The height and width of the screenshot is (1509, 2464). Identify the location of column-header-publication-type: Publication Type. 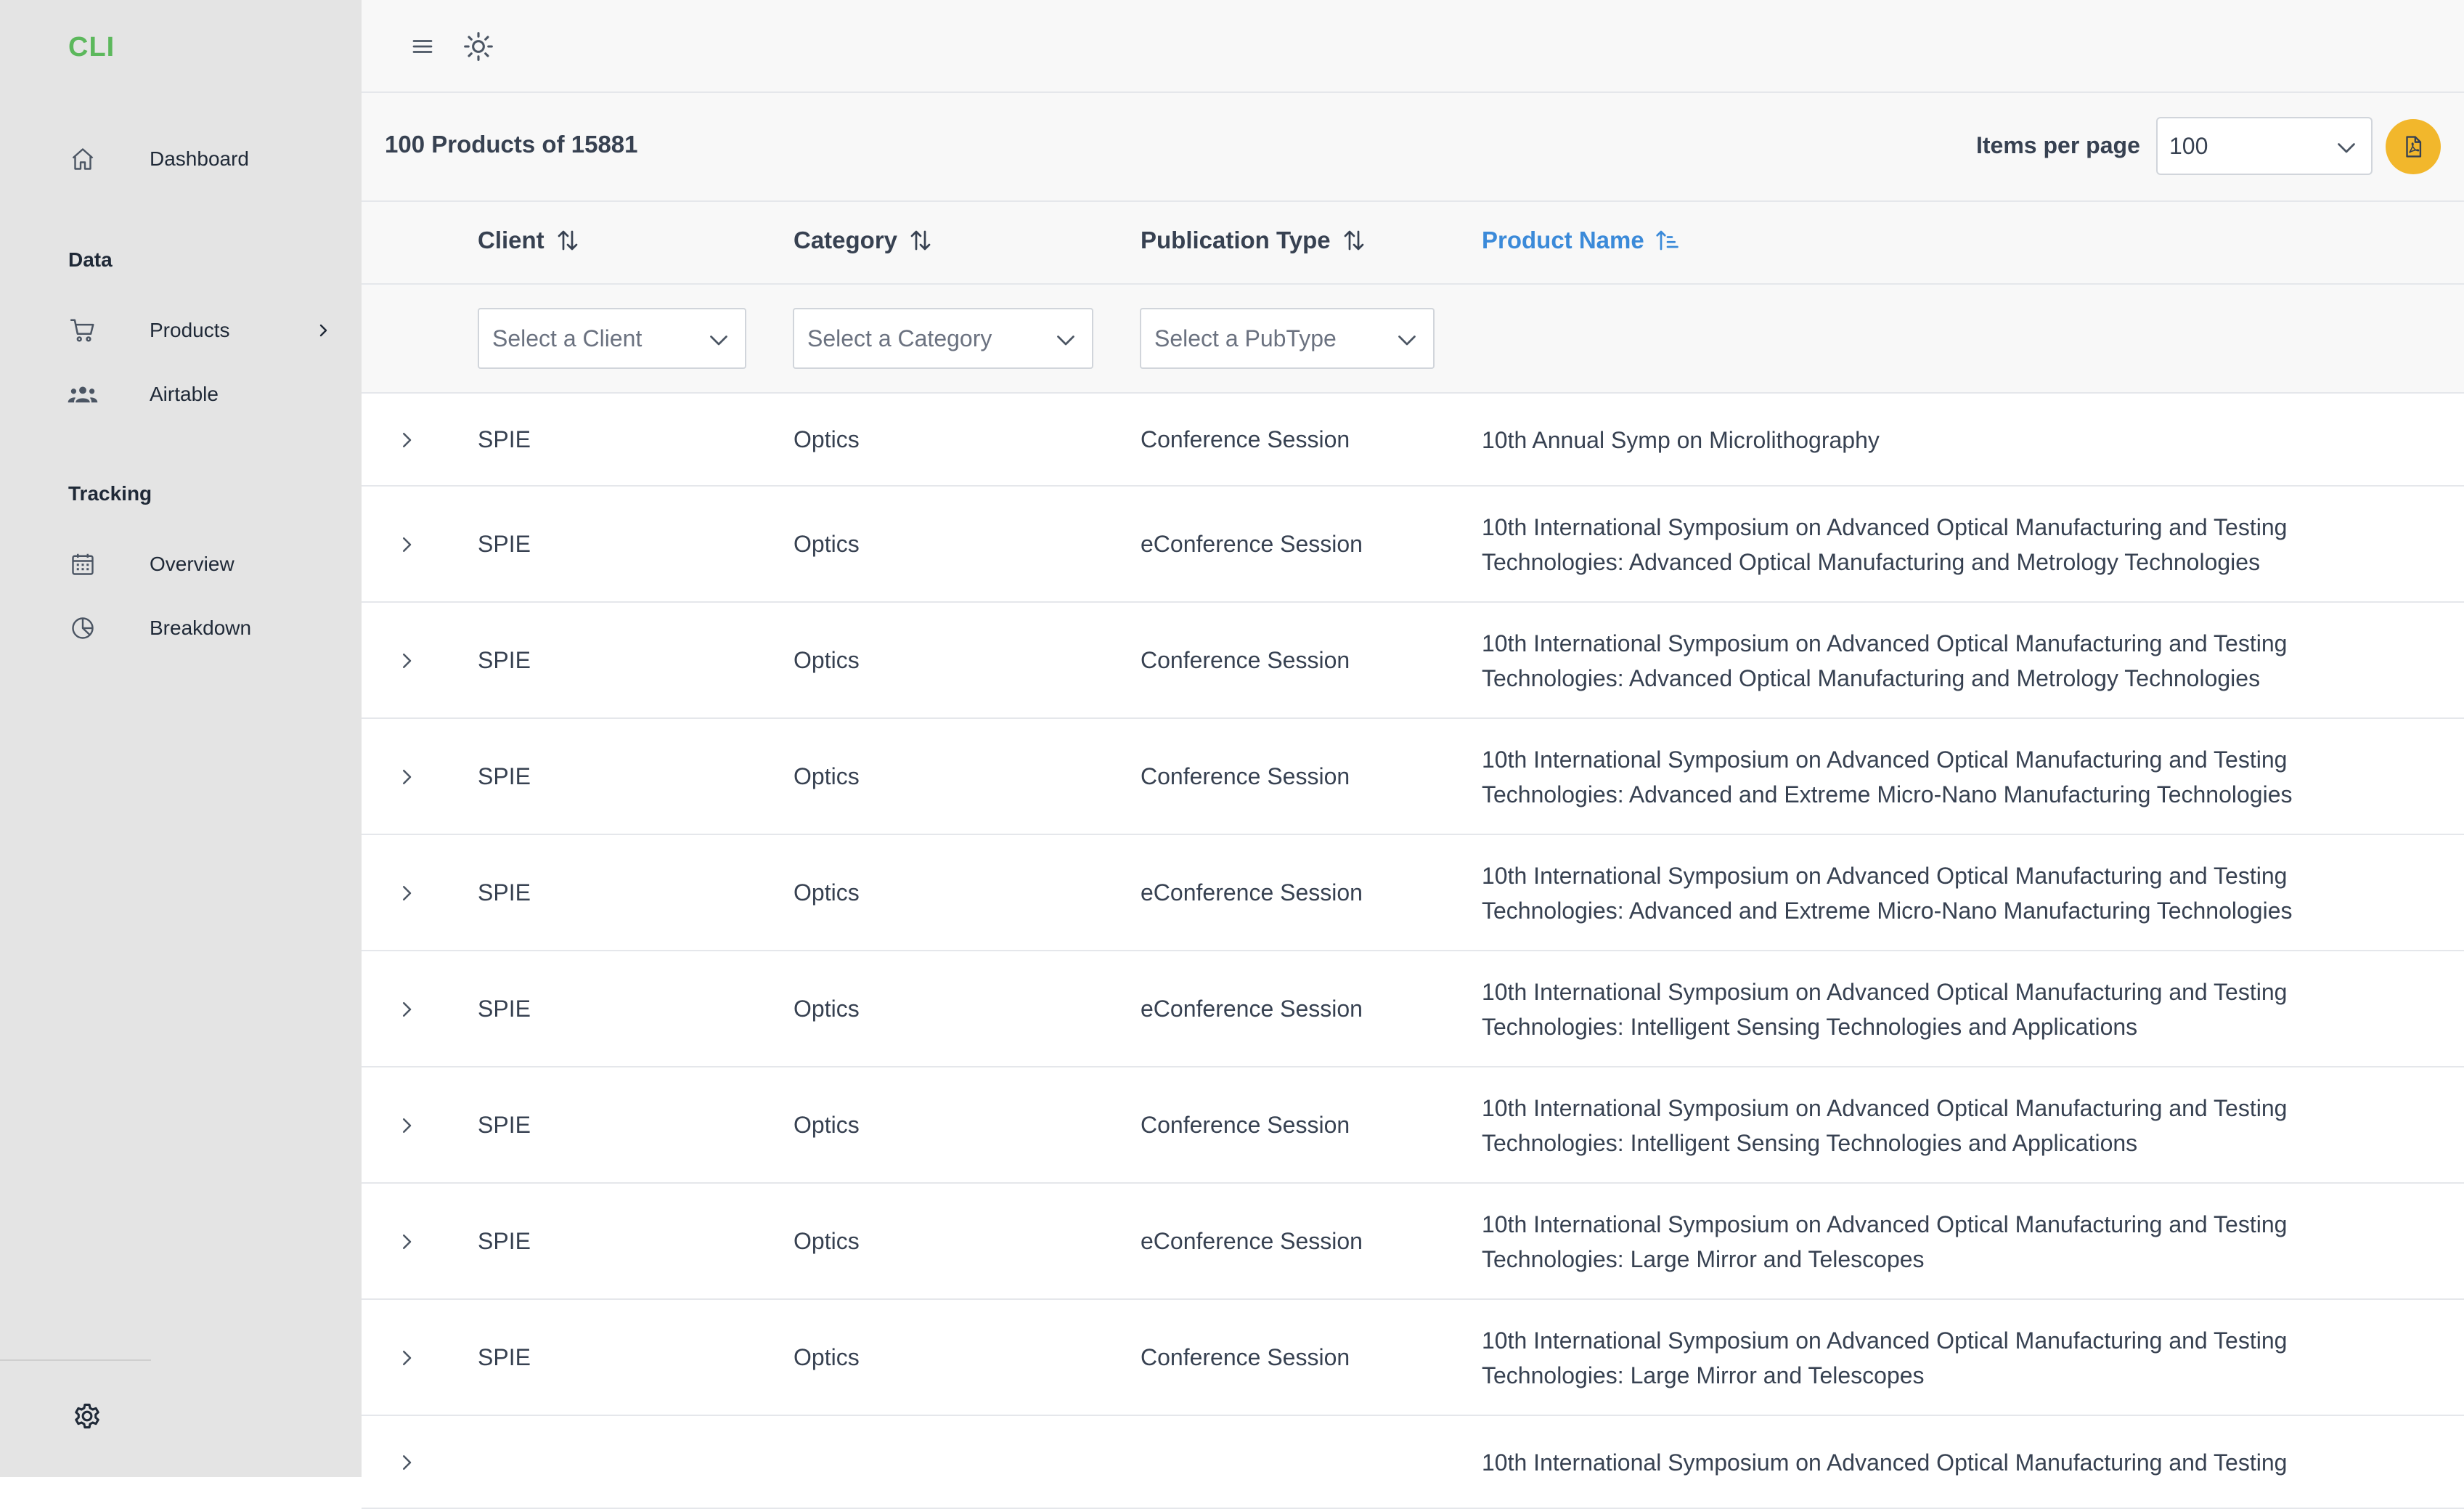
(1254, 240).